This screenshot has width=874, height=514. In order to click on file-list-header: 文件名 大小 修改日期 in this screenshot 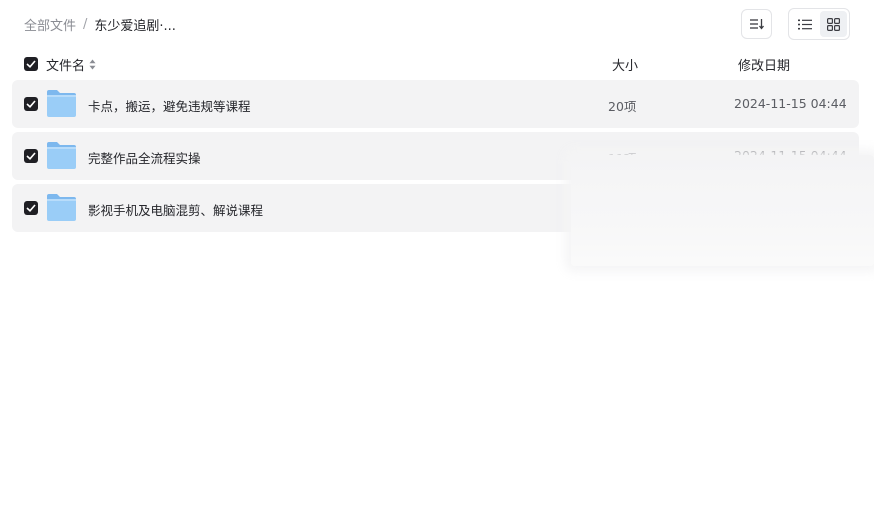, I will do `click(437, 64)`.